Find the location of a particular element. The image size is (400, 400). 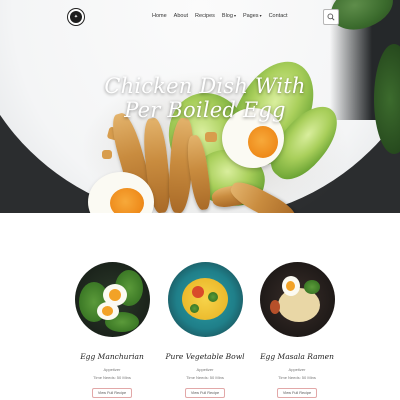

nav-item-recipes: Recipes is located at coordinates (205, 16).